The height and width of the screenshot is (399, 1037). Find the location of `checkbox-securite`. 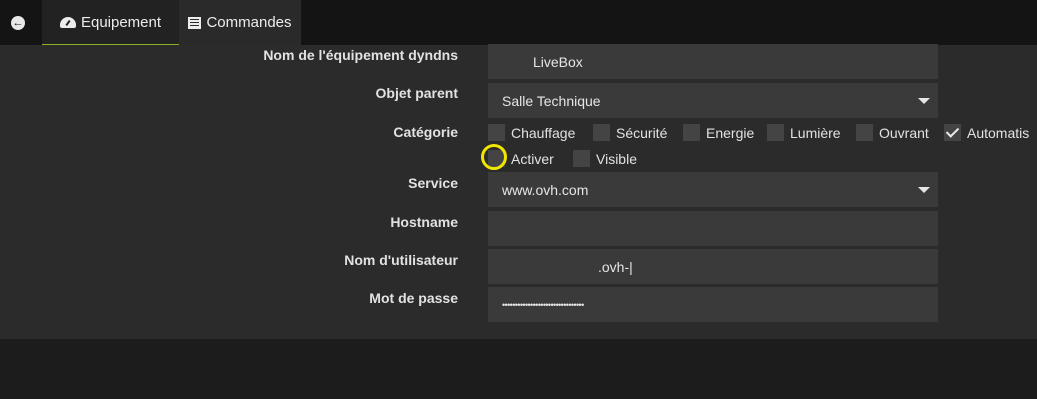

checkbox-securite is located at coordinates (601, 132).